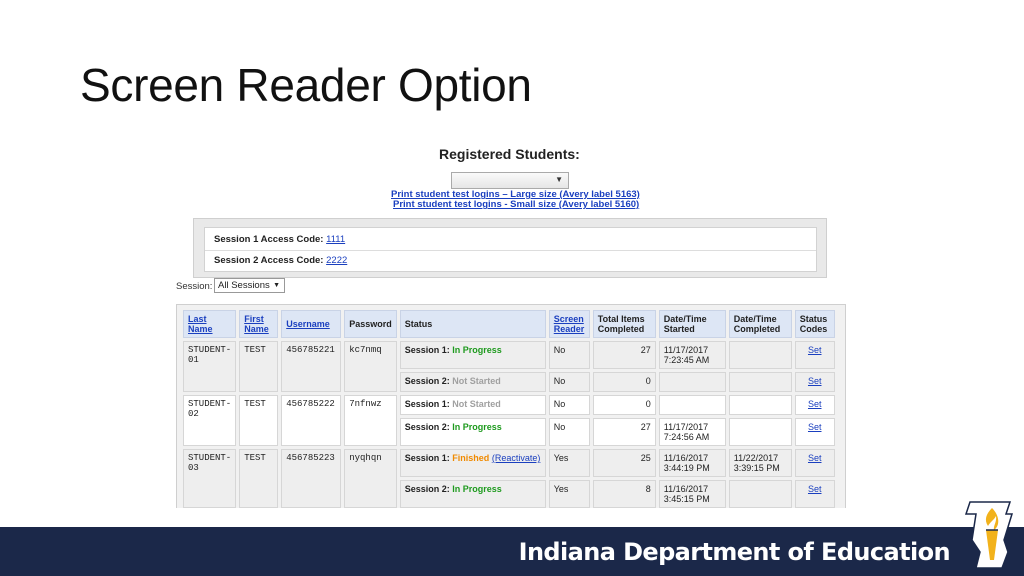 The image size is (1024, 576). I want to click on cell-started: 11/17/2017 7:23:45 AM, so click(692, 355).